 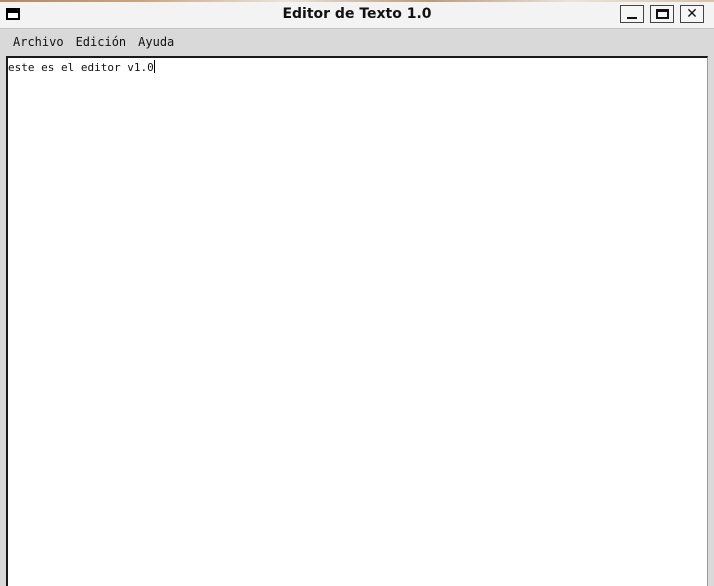 What do you see at coordinates (357, 42) in the screenshot?
I see `menu-bar: Archivo Edición Ayuda` at bounding box center [357, 42].